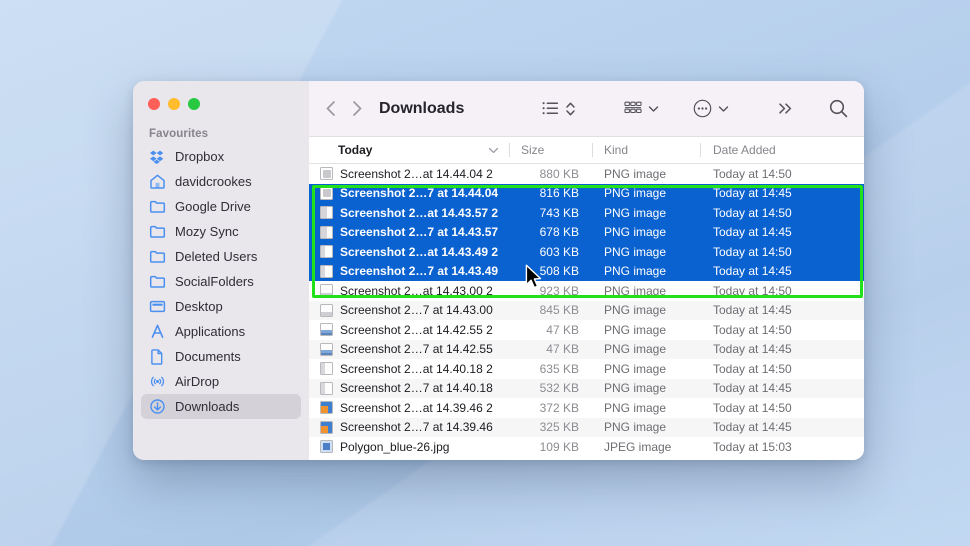 Image resolution: width=970 pixels, height=546 pixels. What do you see at coordinates (534, 280) in the screenshot?
I see `mouse-cursor` at bounding box center [534, 280].